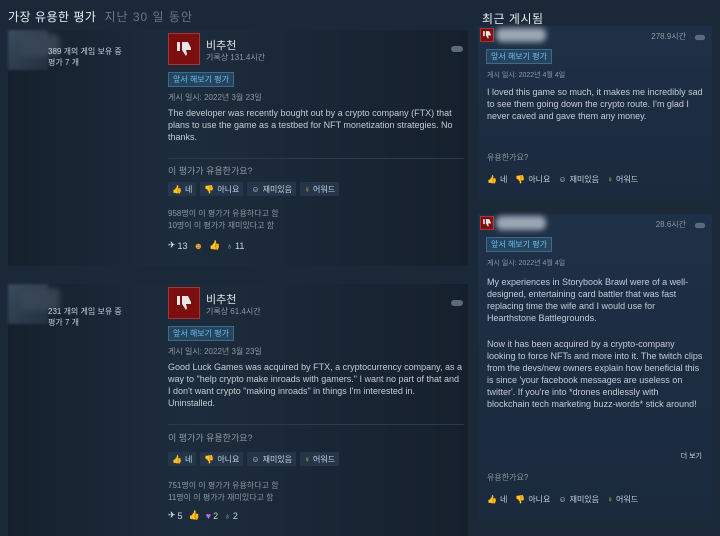 Image resolution: width=720 pixels, height=536 pixels. I want to click on author-stats: 231 개의 게임 보유 중 평가 7 개, so click(98, 317).